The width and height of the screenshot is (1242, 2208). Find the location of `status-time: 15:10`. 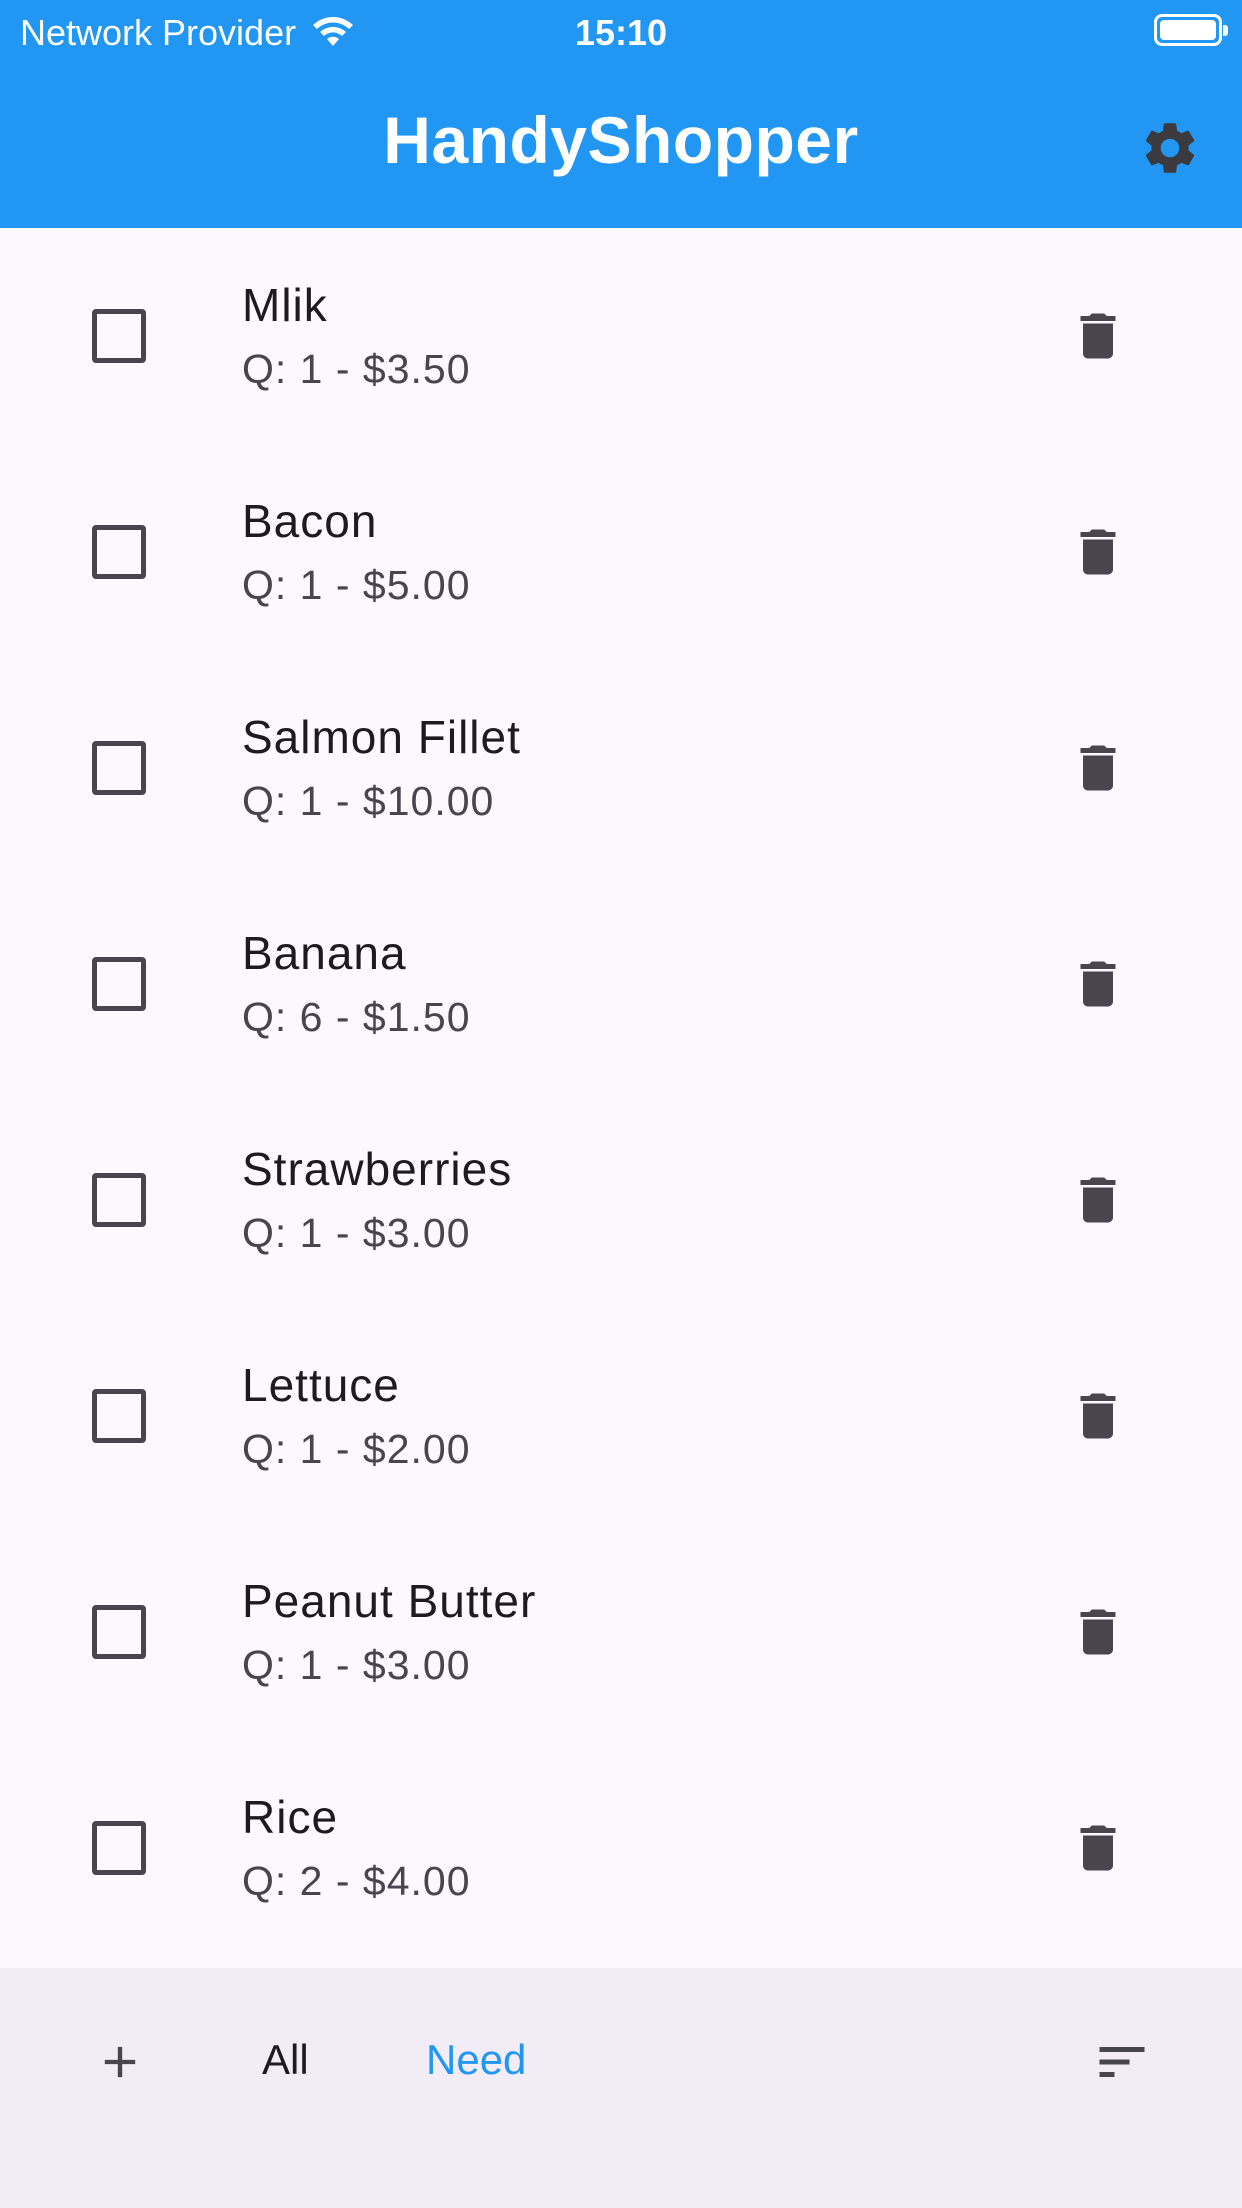

status-time: 15:10 is located at coordinates (621, 32).